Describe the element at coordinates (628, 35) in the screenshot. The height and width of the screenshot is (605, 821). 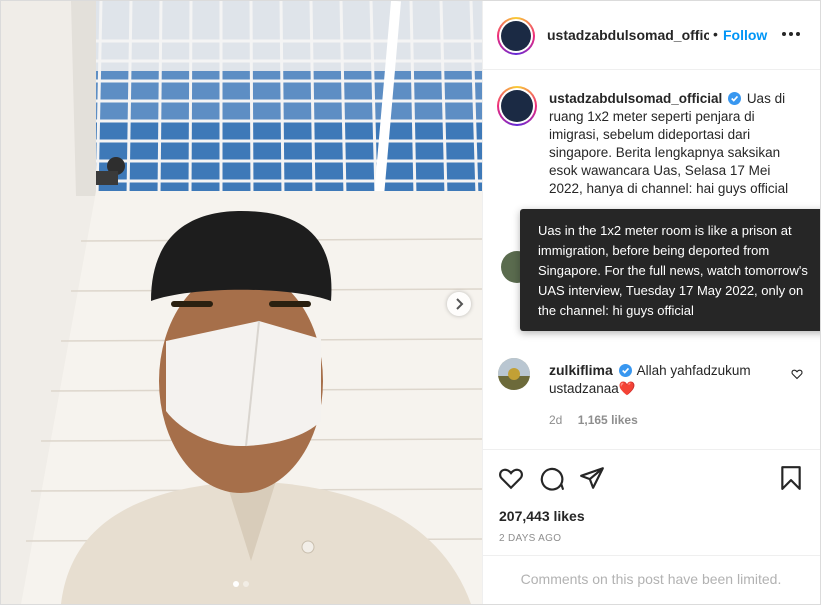
I see `author-username: ustadzabdulsomad_officia` at that location.